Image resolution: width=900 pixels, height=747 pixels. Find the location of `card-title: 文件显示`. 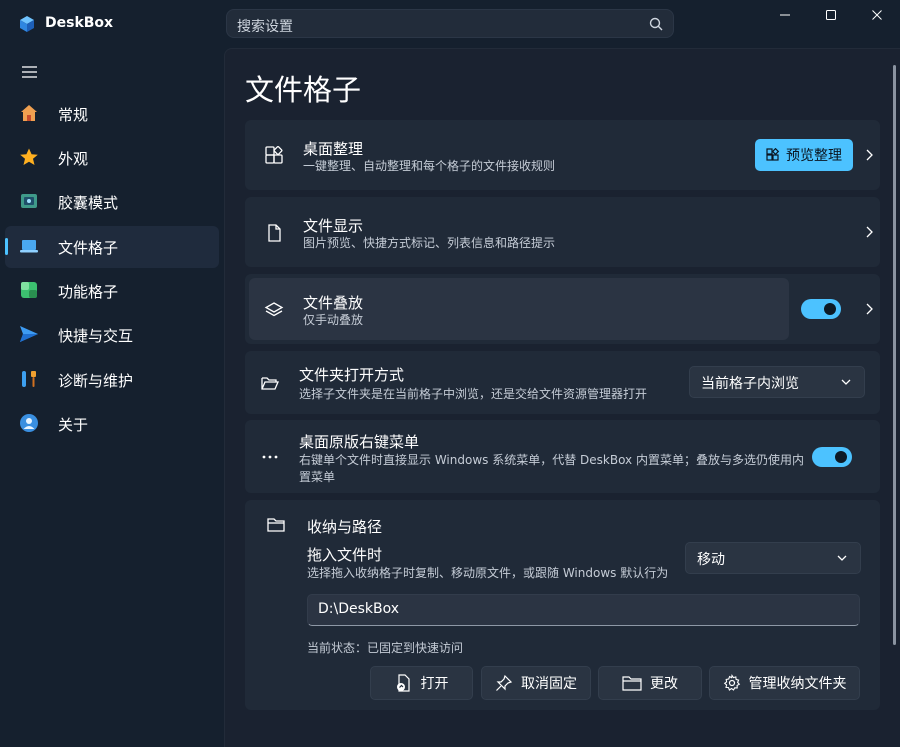

card-title: 文件显示 is located at coordinates (333, 226).